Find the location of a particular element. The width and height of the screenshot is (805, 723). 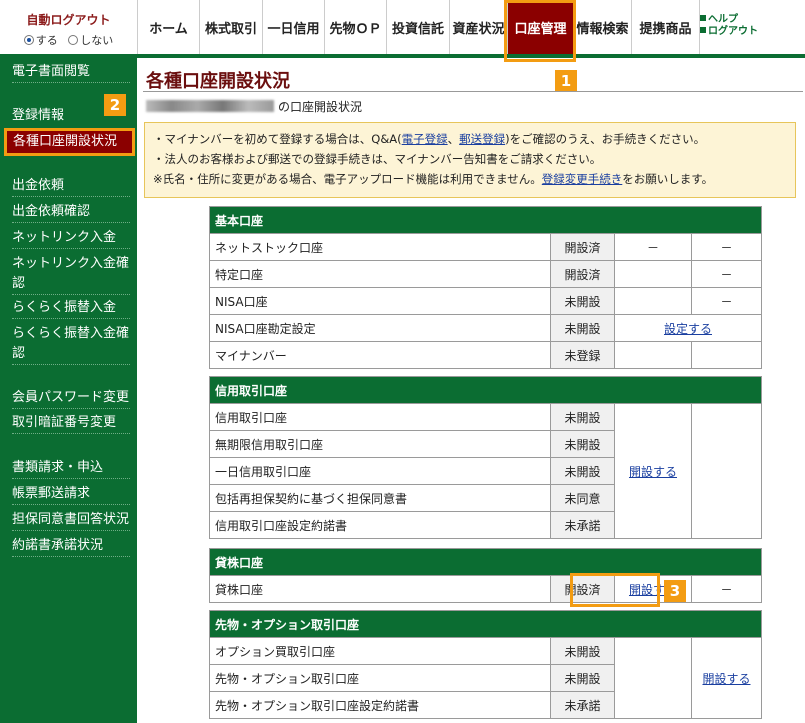

auto-logout-panel: 自動ログアウト する しない is located at coordinates (69, 27).